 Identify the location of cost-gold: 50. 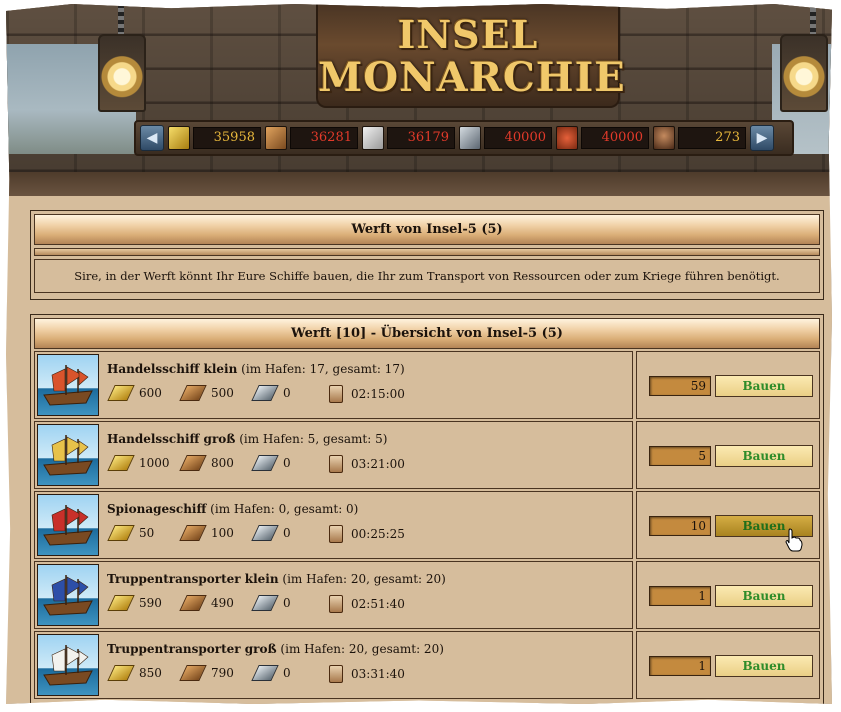
(131, 533).